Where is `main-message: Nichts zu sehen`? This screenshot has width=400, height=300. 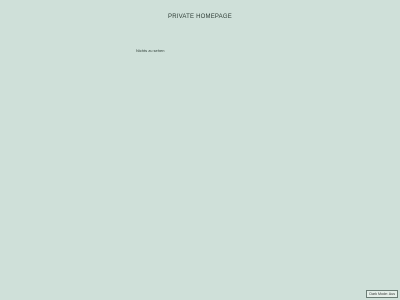 main-message: Nichts zu sehen is located at coordinates (150, 50).